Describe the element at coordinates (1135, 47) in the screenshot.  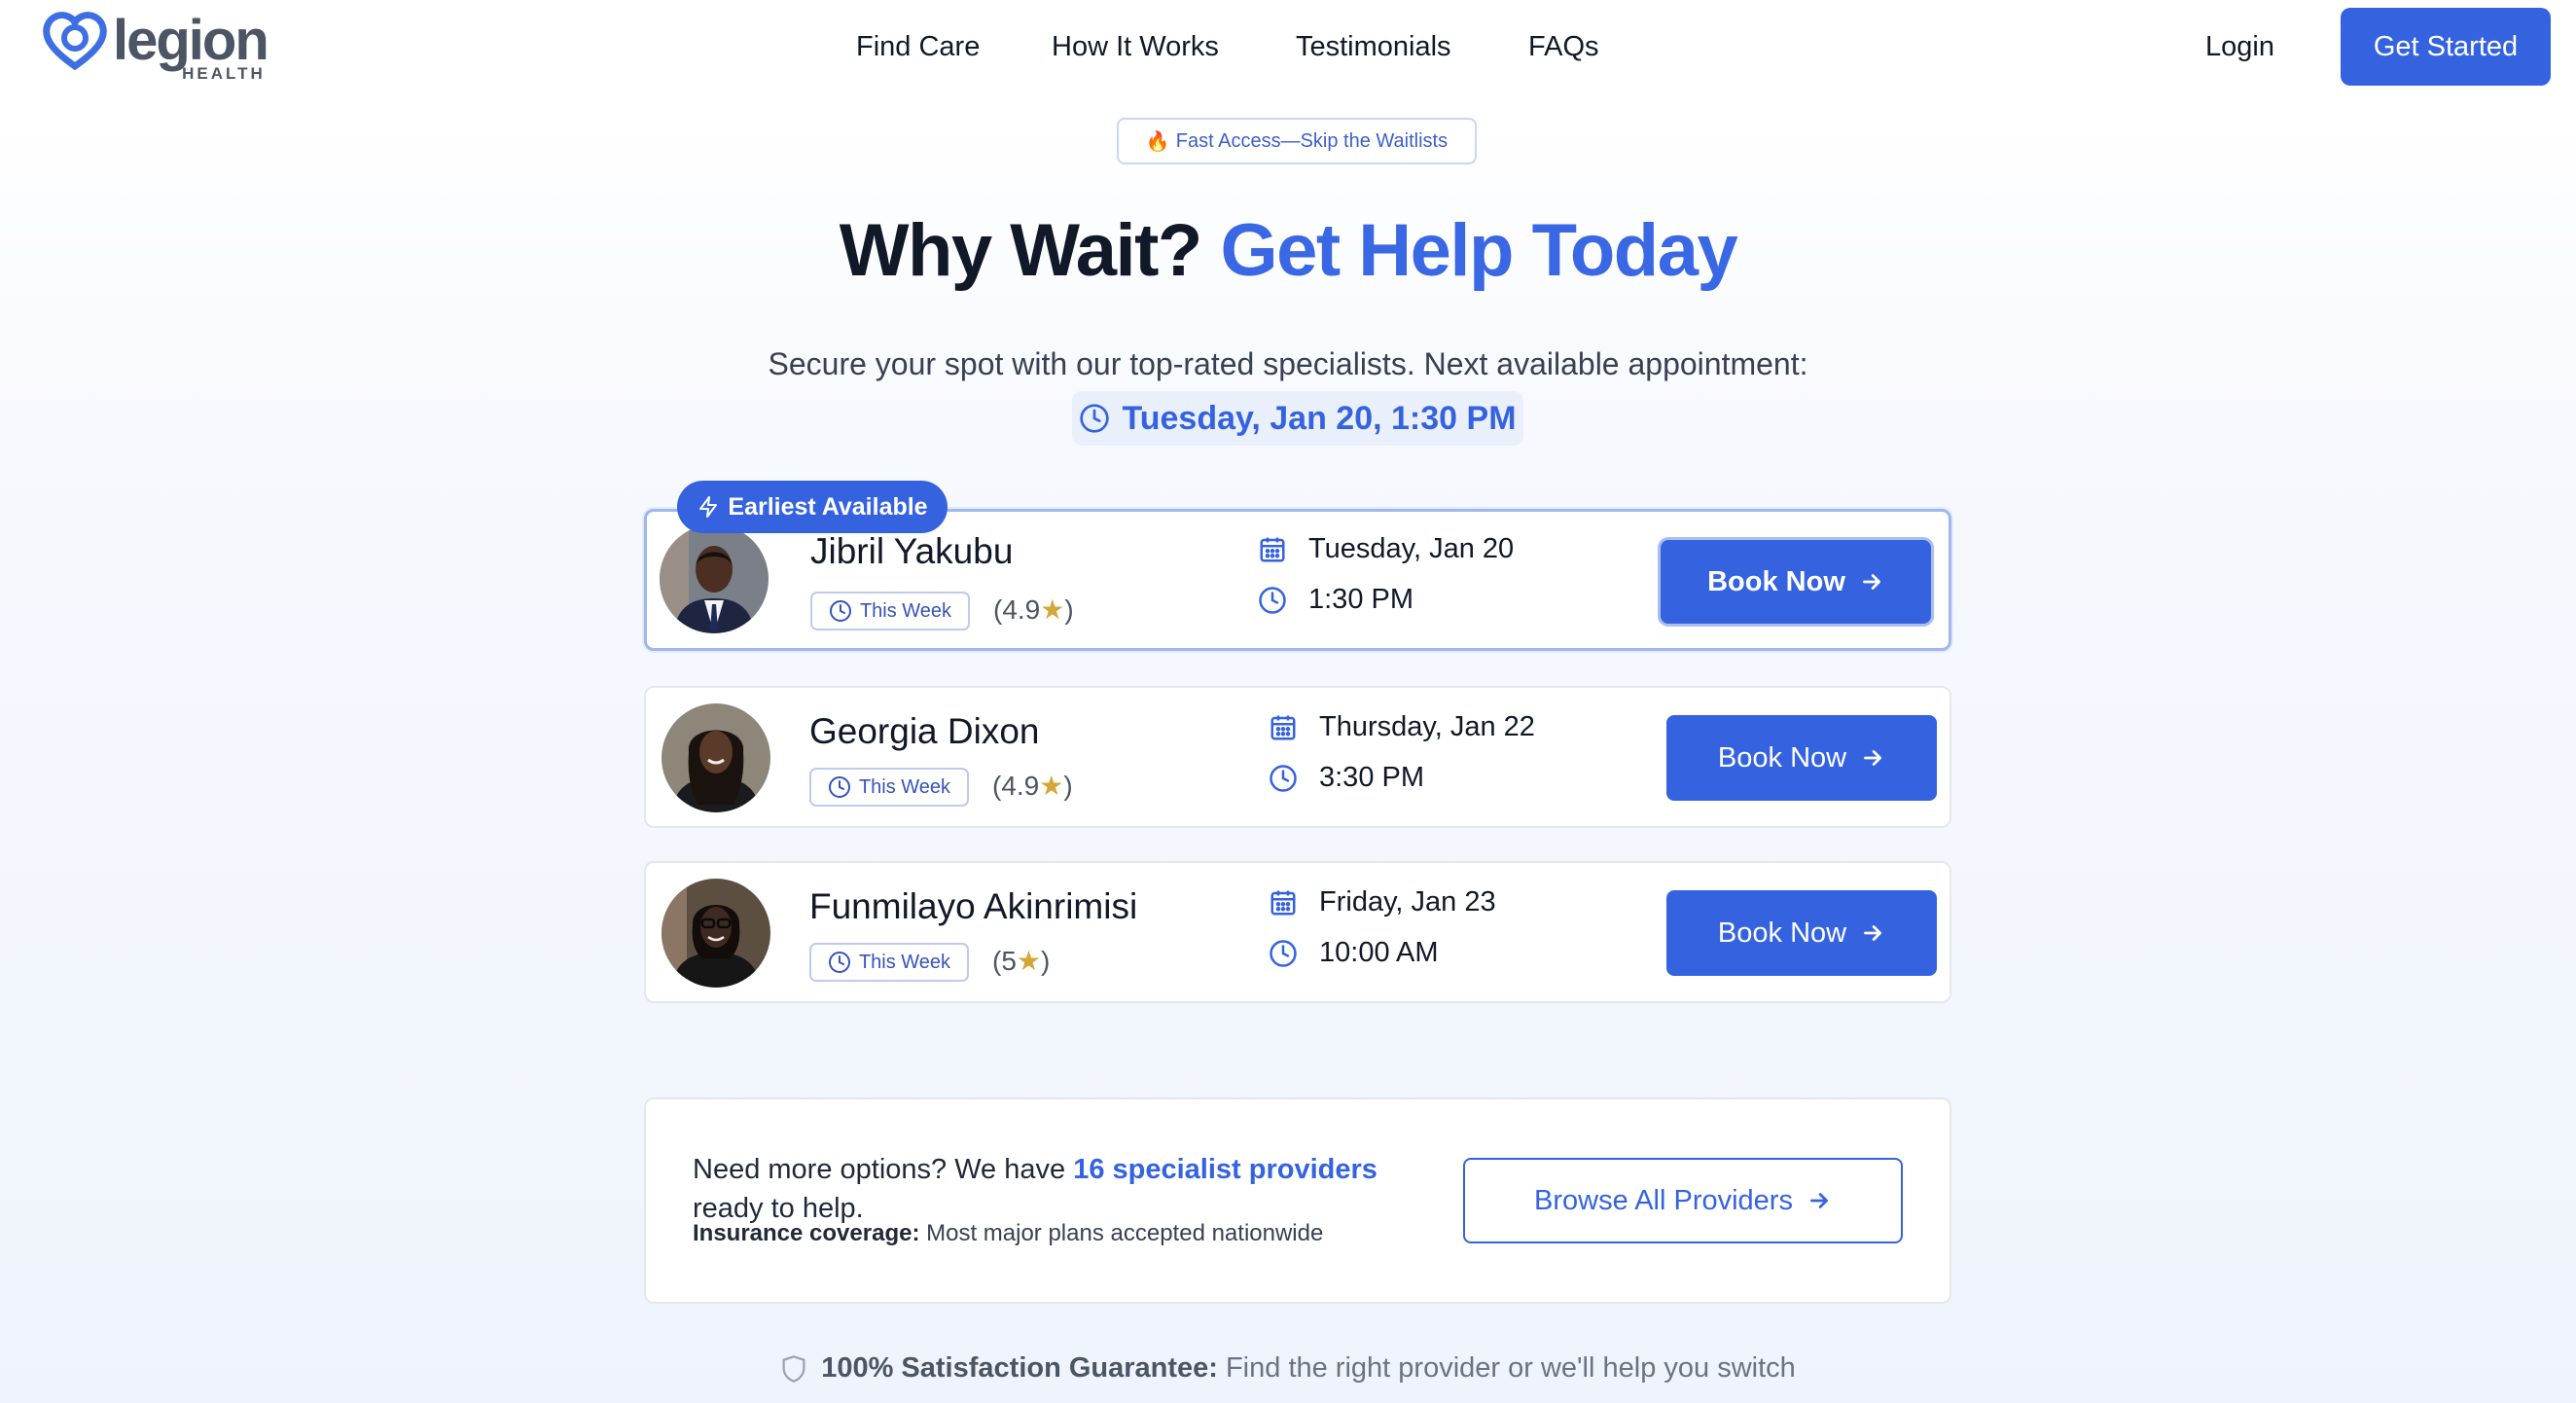
I see `nav-how-it-works: How It Works` at that location.